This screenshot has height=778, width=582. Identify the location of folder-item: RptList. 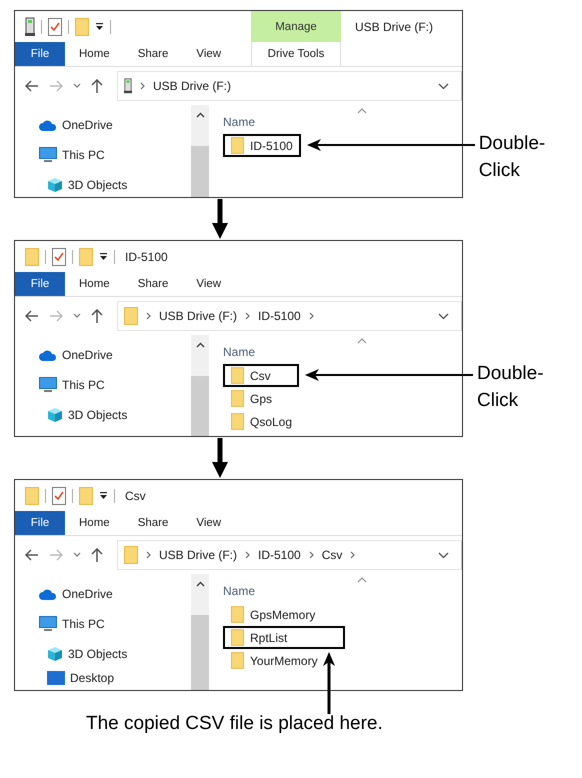
(284, 637).